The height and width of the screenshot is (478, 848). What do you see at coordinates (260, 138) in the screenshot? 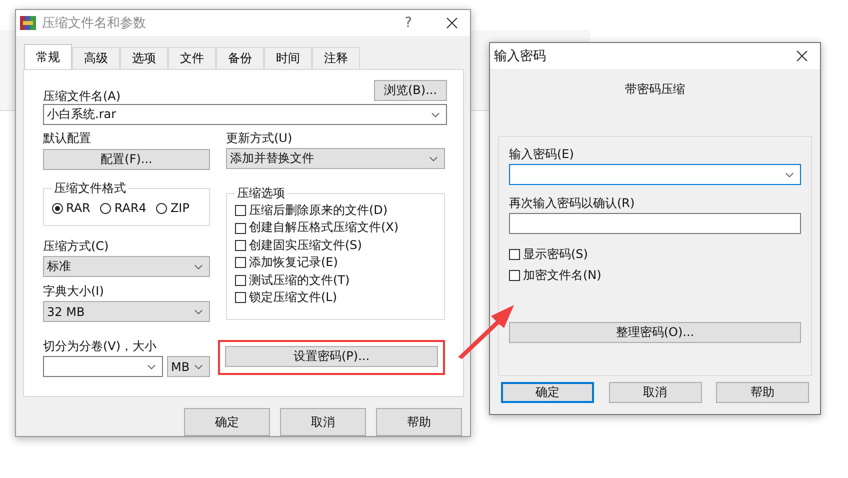
I see `field-label: 更新方式(U)` at bounding box center [260, 138].